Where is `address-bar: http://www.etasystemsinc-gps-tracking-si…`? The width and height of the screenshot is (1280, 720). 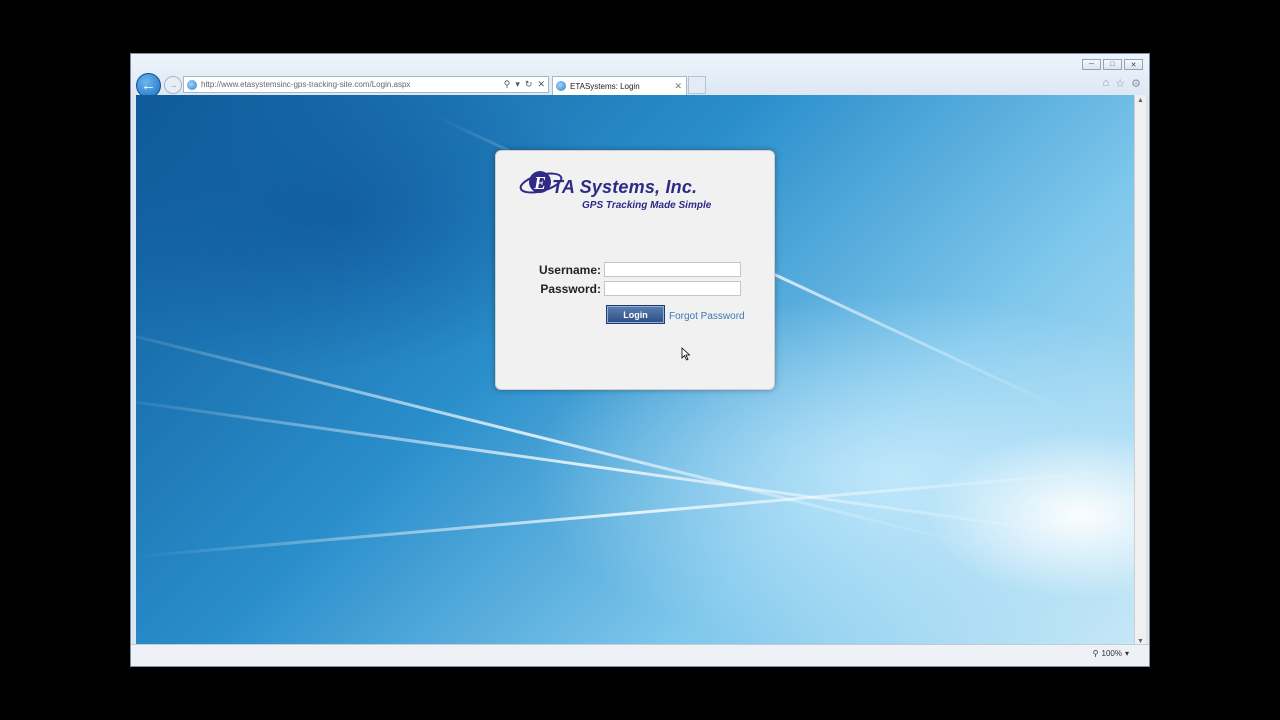
address-bar: http://www.etasystemsinc-gps-tracking-si… is located at coordinates (366, 84).